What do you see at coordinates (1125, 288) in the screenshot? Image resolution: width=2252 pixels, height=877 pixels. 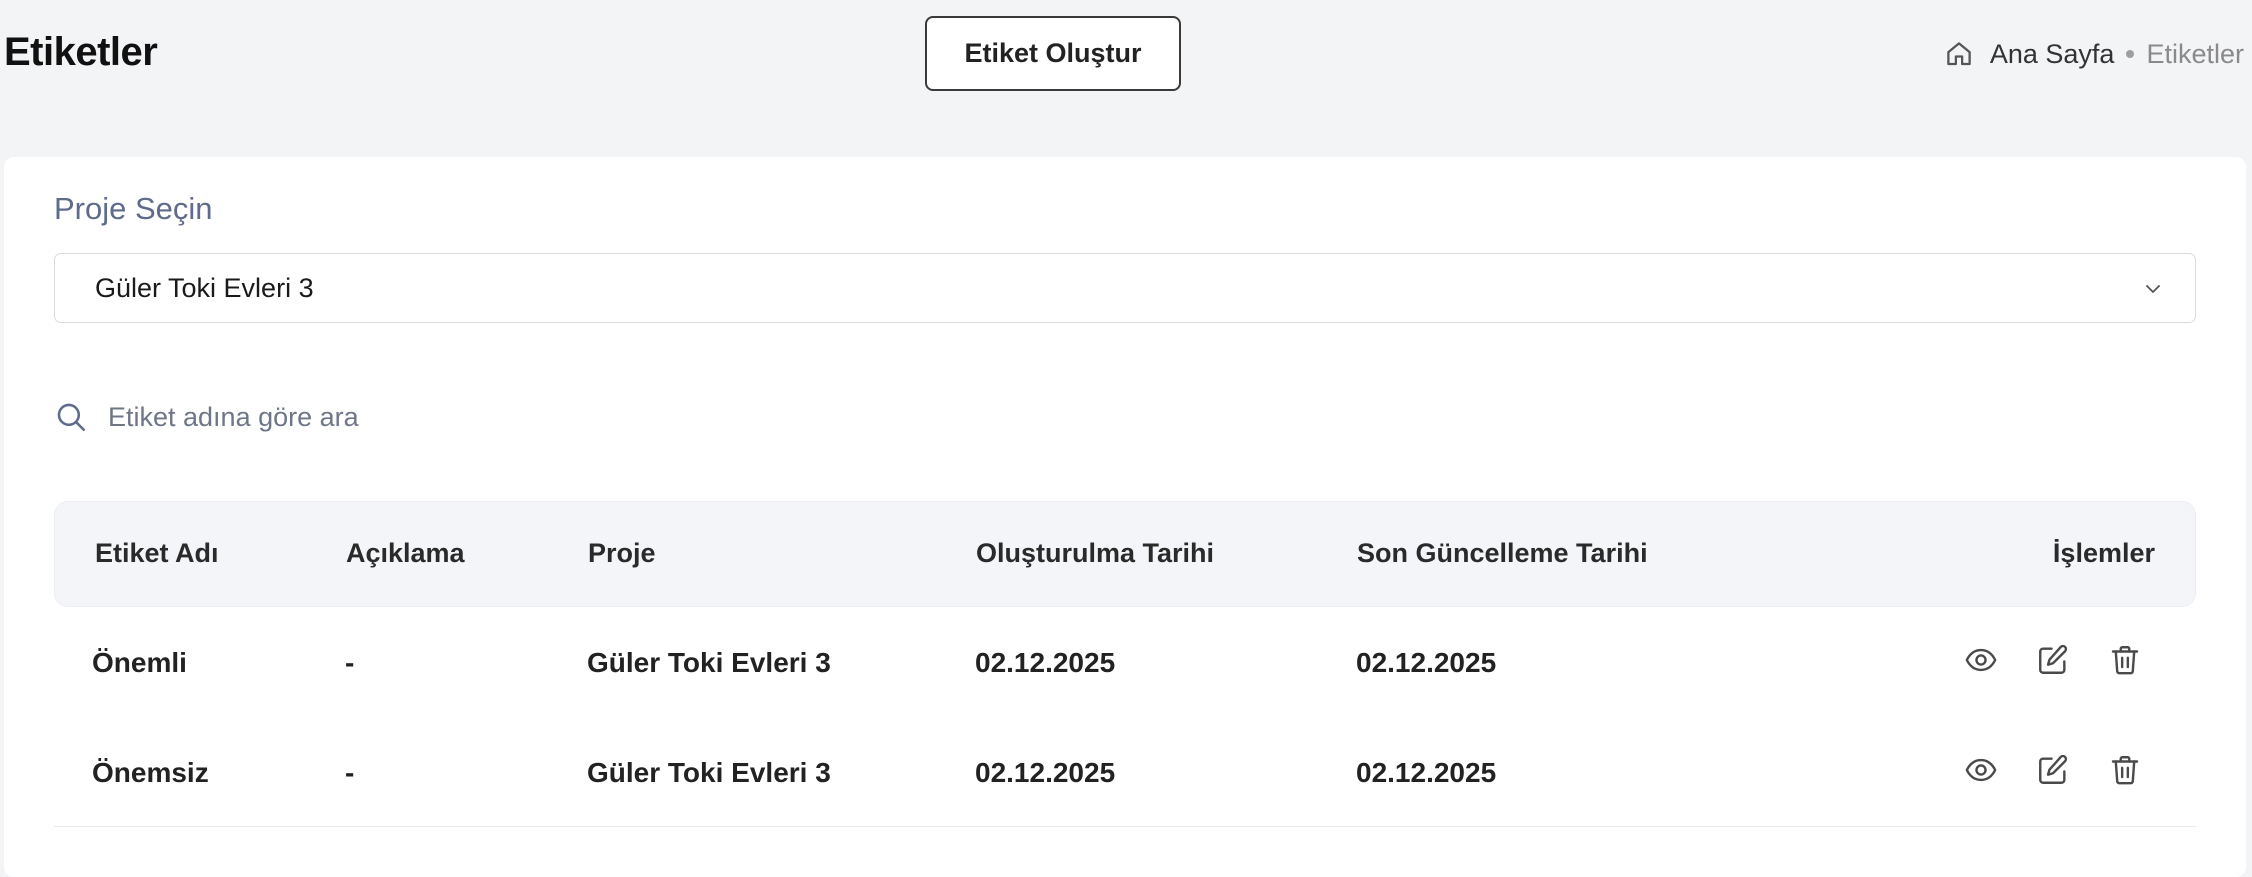 I see `project-select: Güler Toki Evleri 3` at bounding box center [1125, 288].